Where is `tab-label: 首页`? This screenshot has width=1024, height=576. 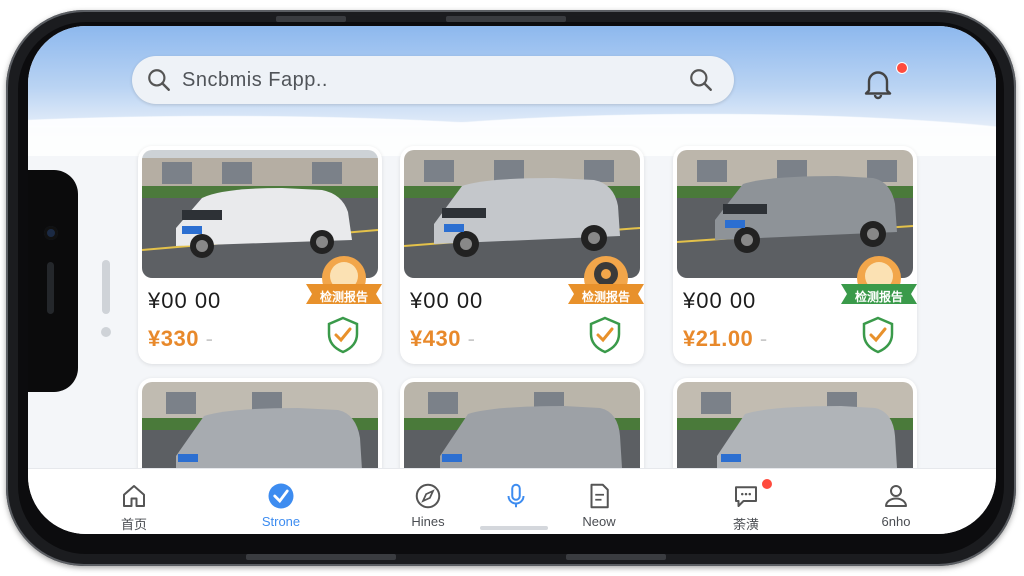
tab-label: 首页 is located at coordinates (133, 524).